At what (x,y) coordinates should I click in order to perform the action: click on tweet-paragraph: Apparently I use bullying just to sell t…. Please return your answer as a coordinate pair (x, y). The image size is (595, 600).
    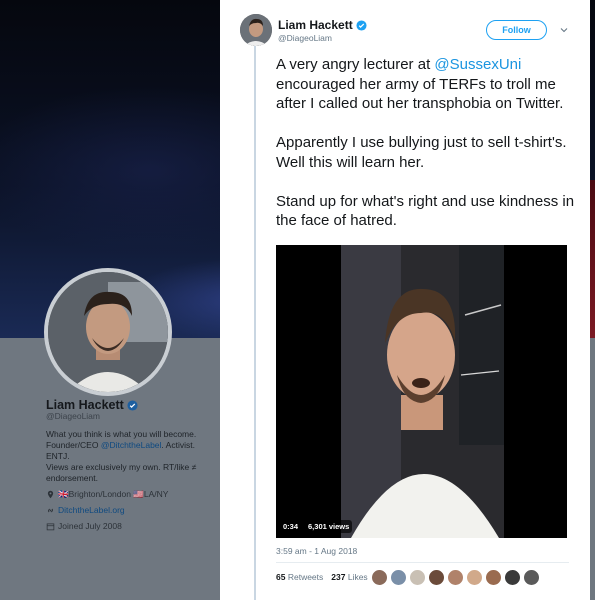
    Looking at the image, I should click on (421, 152).